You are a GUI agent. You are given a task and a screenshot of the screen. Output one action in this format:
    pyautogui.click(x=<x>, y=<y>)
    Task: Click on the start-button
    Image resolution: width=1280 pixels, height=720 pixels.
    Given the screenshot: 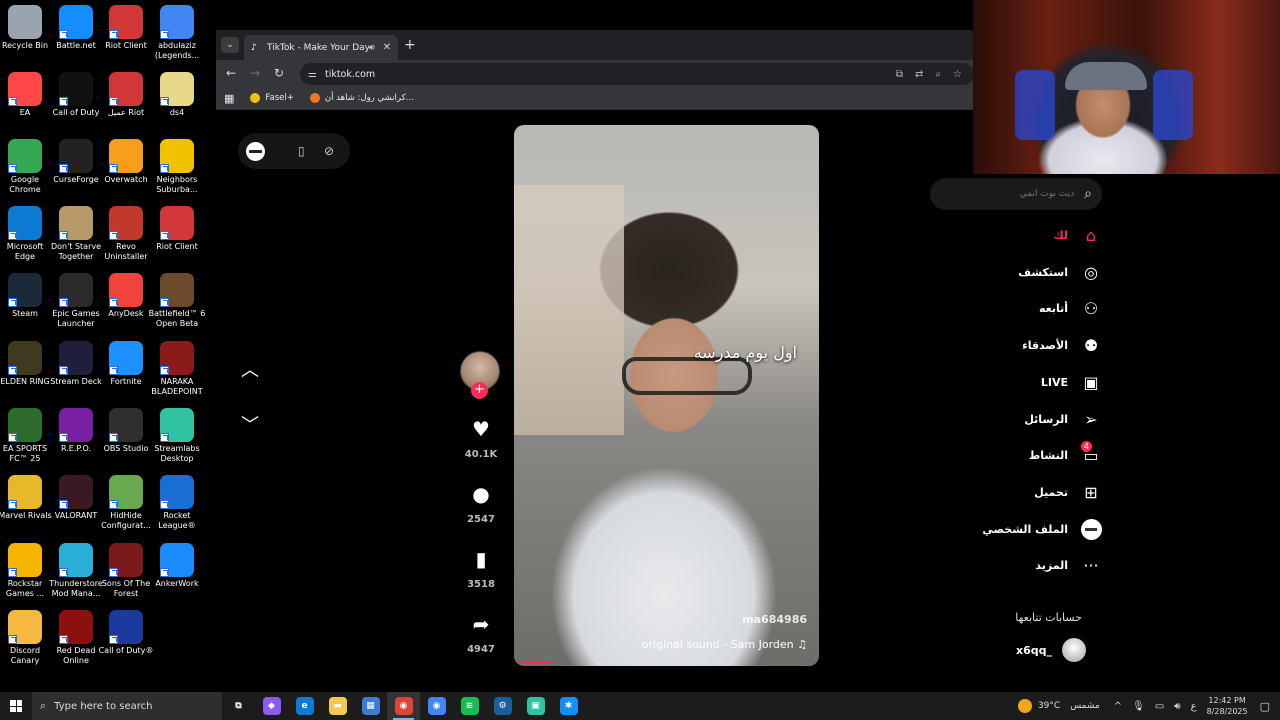 What is the action you would take?
    pyautogui.click(x=16, y=706)
    